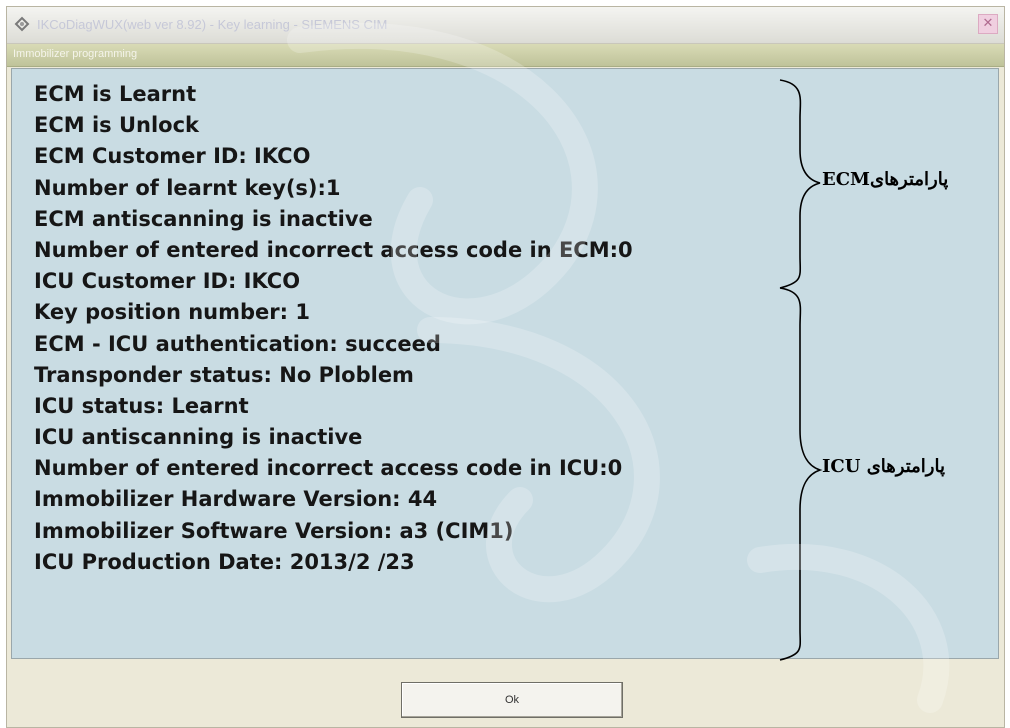  What do you see at coordinates (800, 184) in the screenshot?
I see `ecm-brace` at bounding box center [800, 184].